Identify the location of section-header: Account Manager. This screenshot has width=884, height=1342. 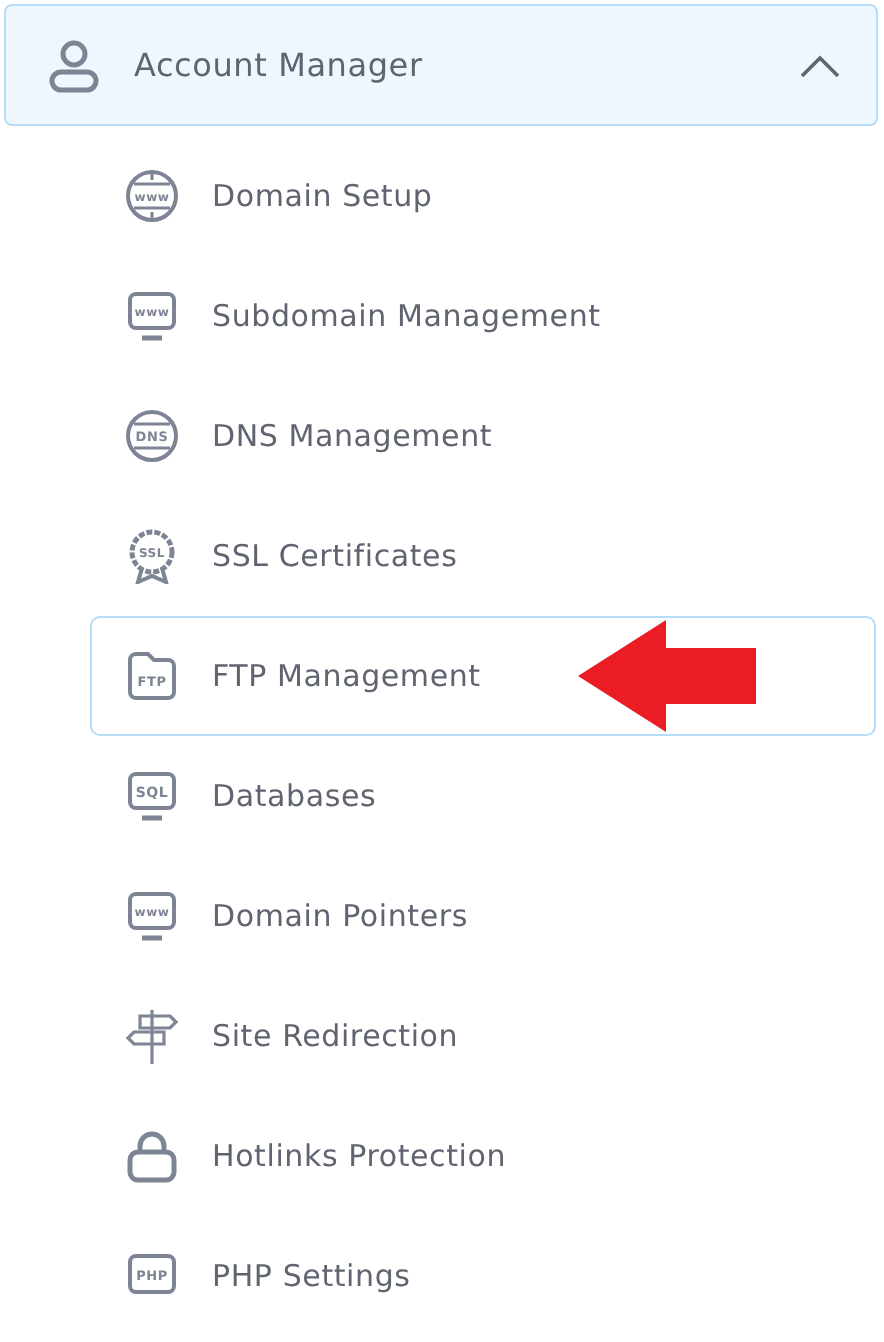
(441, 65).